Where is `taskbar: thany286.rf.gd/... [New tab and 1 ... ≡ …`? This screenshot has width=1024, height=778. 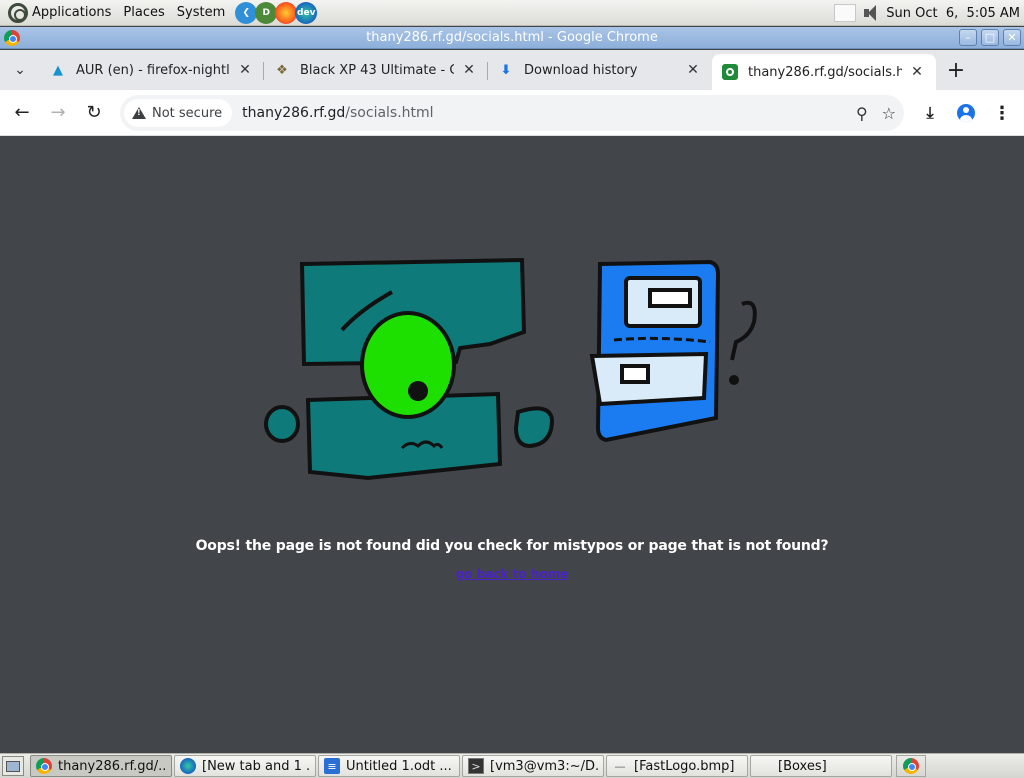
taskbar: thany286.rf.gd/... [New tab and 1 ... ≡ … is located at coordinates (512, 765).